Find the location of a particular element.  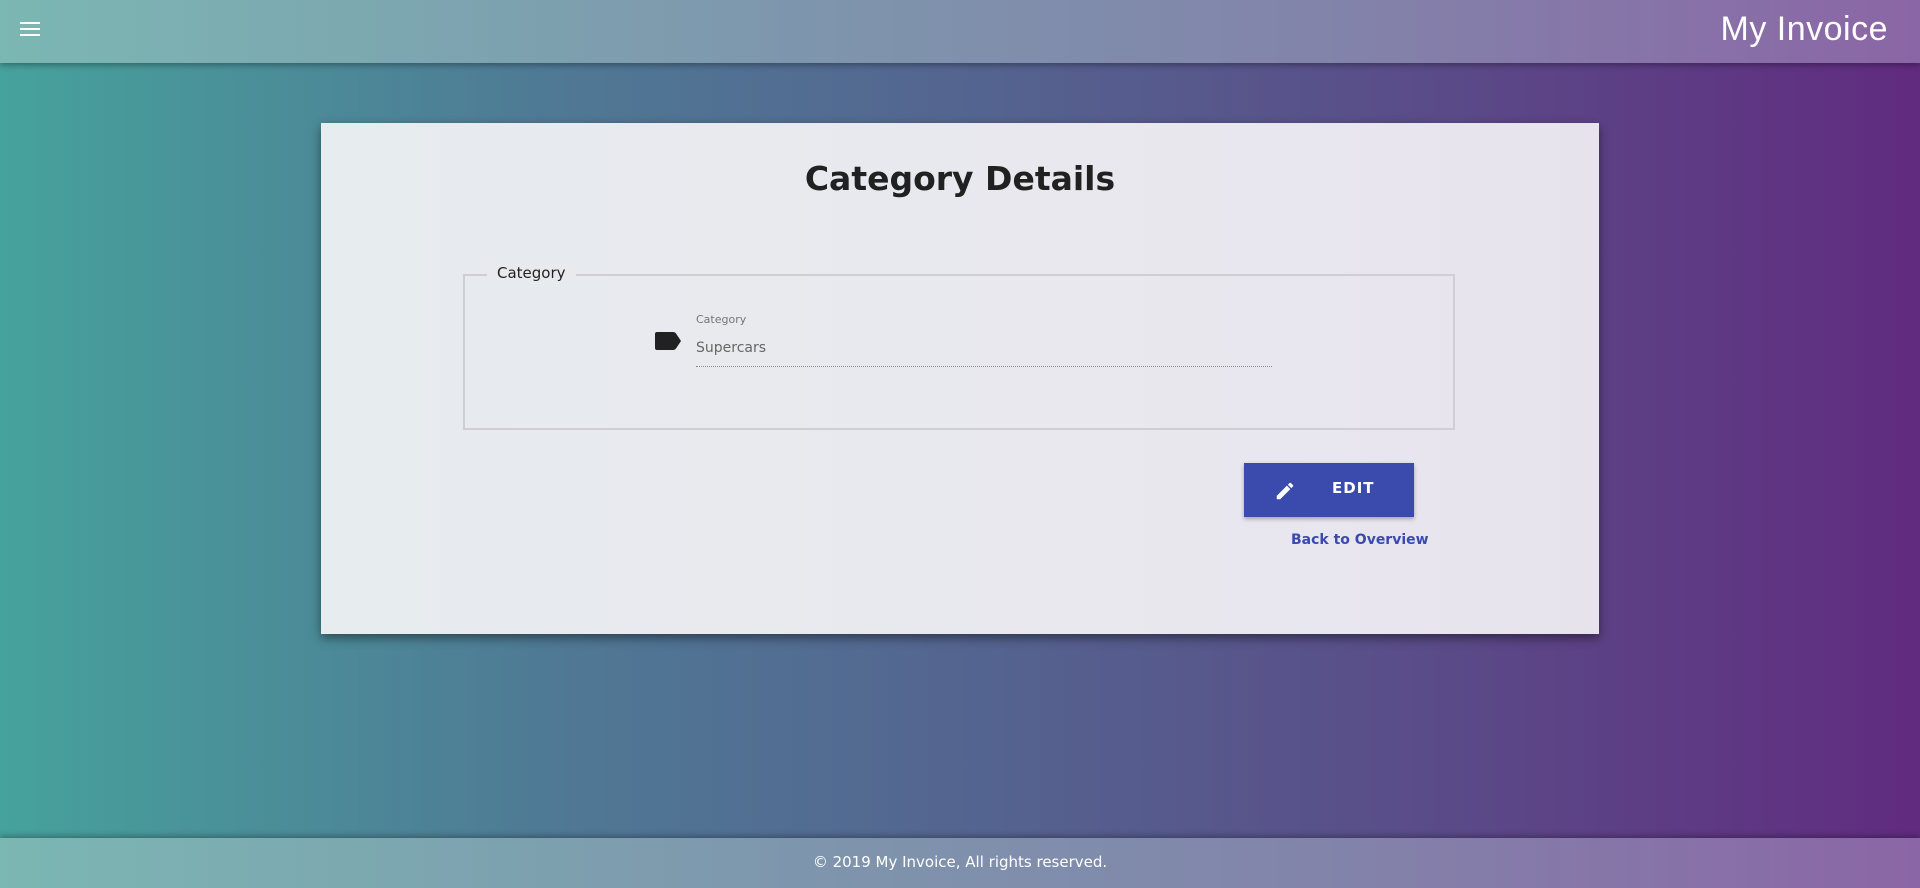

tag-icon is located at coordinates (668, 341).